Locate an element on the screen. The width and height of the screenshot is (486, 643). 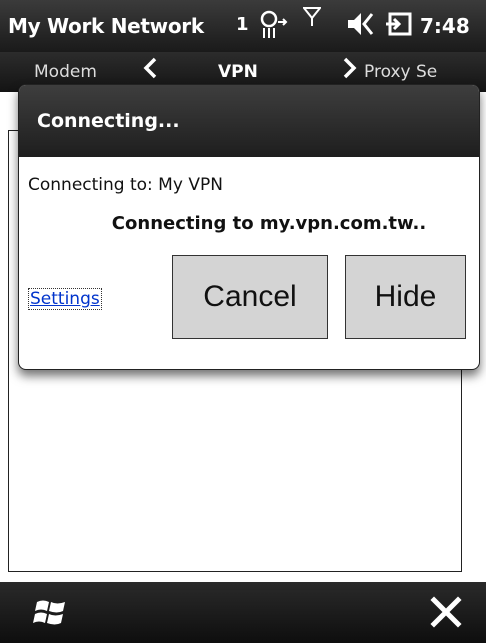
status-bar: My Work Network 1 7:48 is located at coordinates (243, 26).